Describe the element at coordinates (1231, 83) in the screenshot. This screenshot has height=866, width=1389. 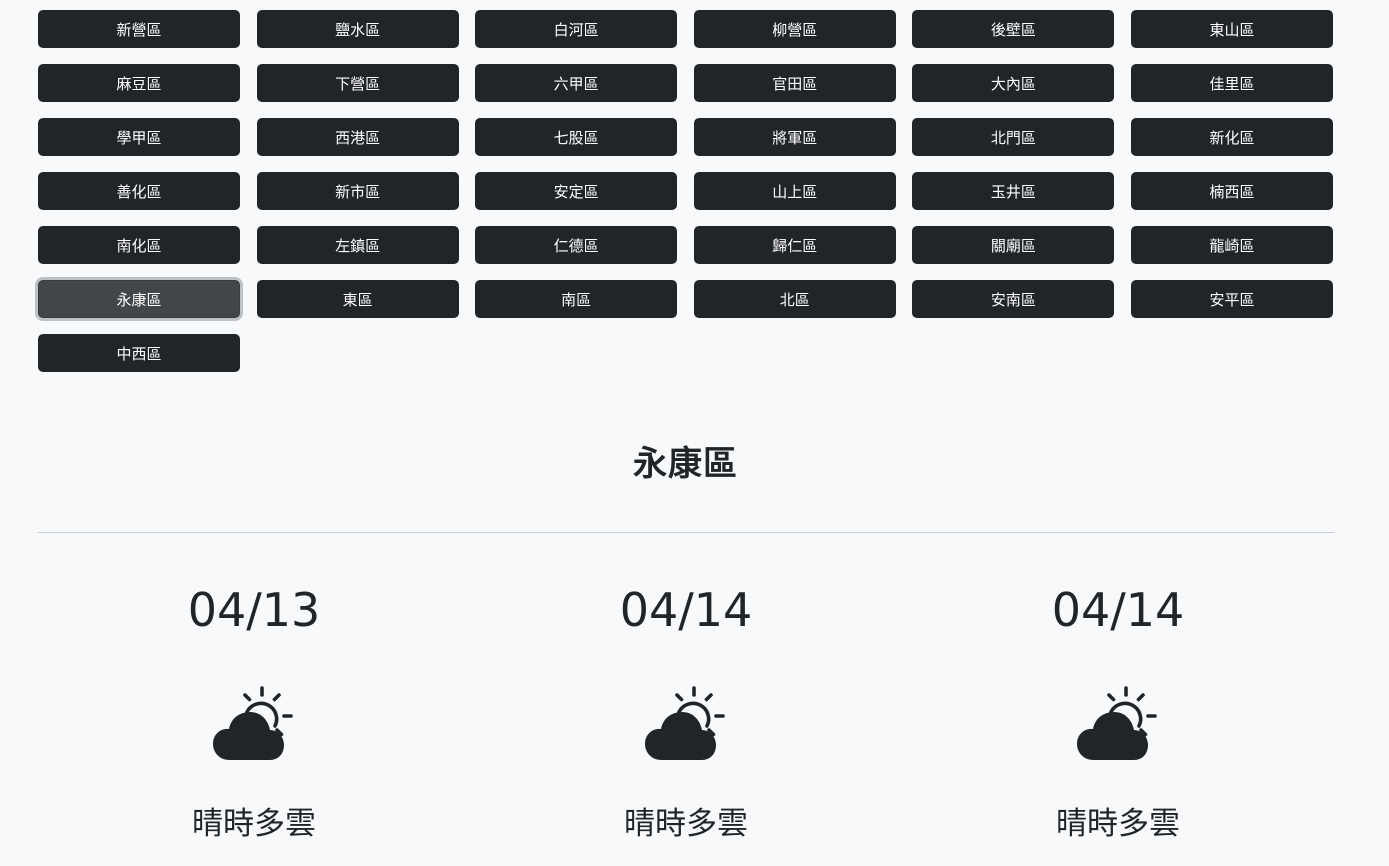
I see `district-button: 佳里區` at that location.